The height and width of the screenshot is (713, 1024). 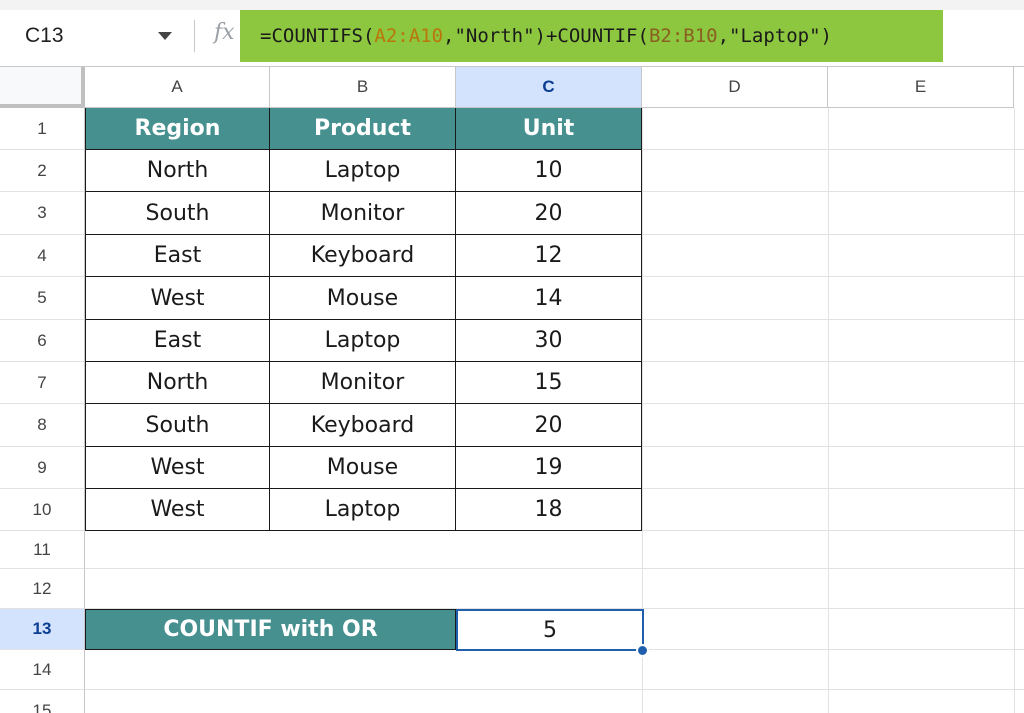 What do you see at coordinates (42, 256) in the screenshot?
I see `row-header-4: 4` at bounding box center [42, 256].